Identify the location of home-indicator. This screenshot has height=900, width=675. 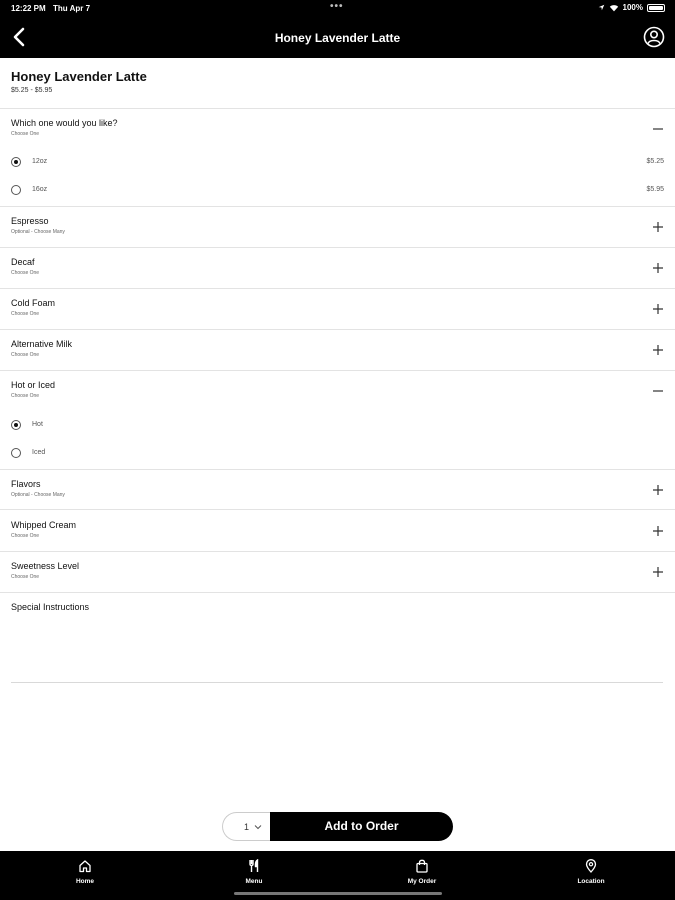
(338, 893).